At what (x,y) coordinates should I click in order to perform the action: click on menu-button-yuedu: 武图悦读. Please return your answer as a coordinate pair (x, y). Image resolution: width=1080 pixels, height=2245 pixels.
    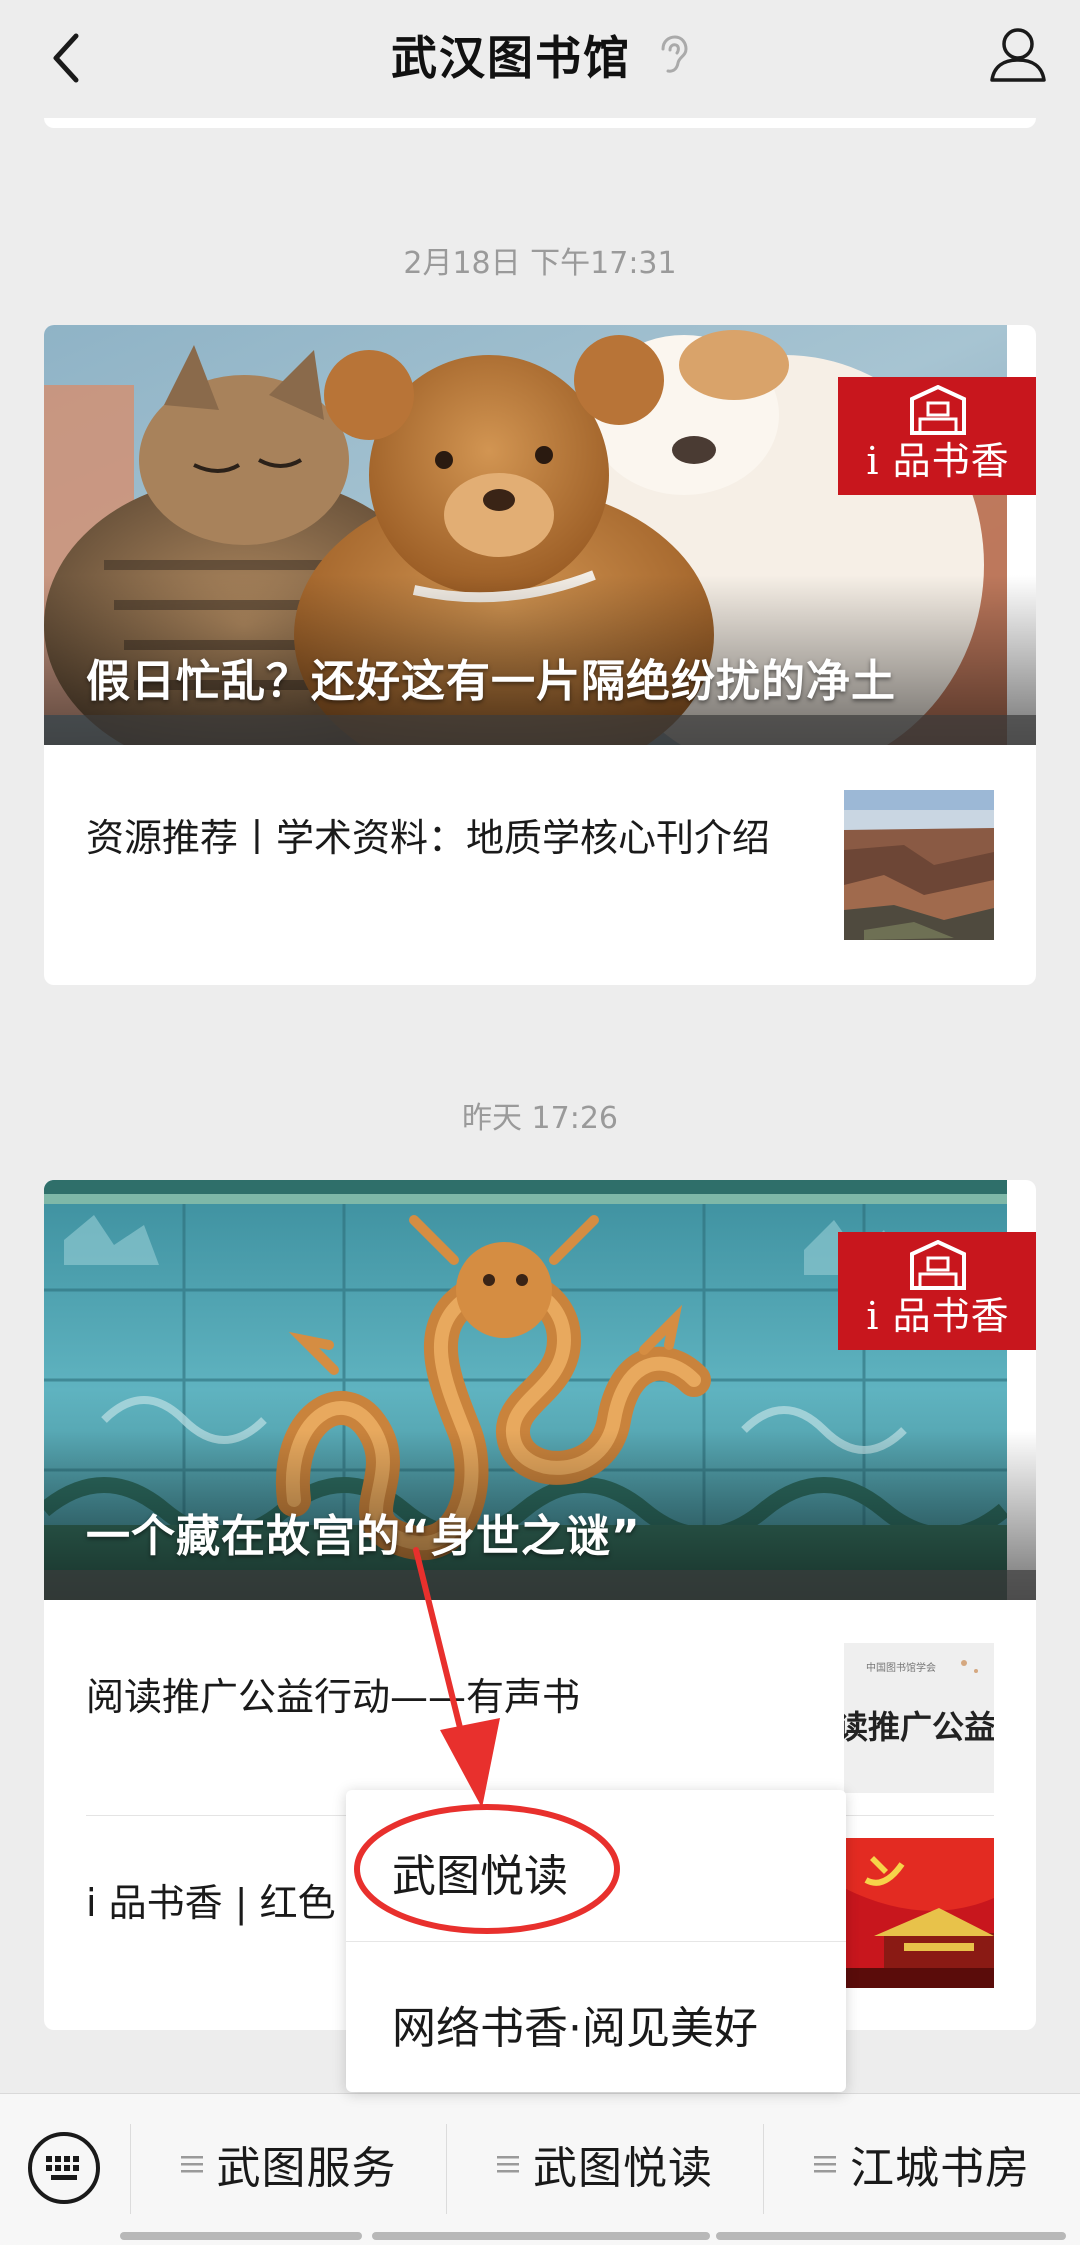
    Looking at the image, I should click on (605, 2164).